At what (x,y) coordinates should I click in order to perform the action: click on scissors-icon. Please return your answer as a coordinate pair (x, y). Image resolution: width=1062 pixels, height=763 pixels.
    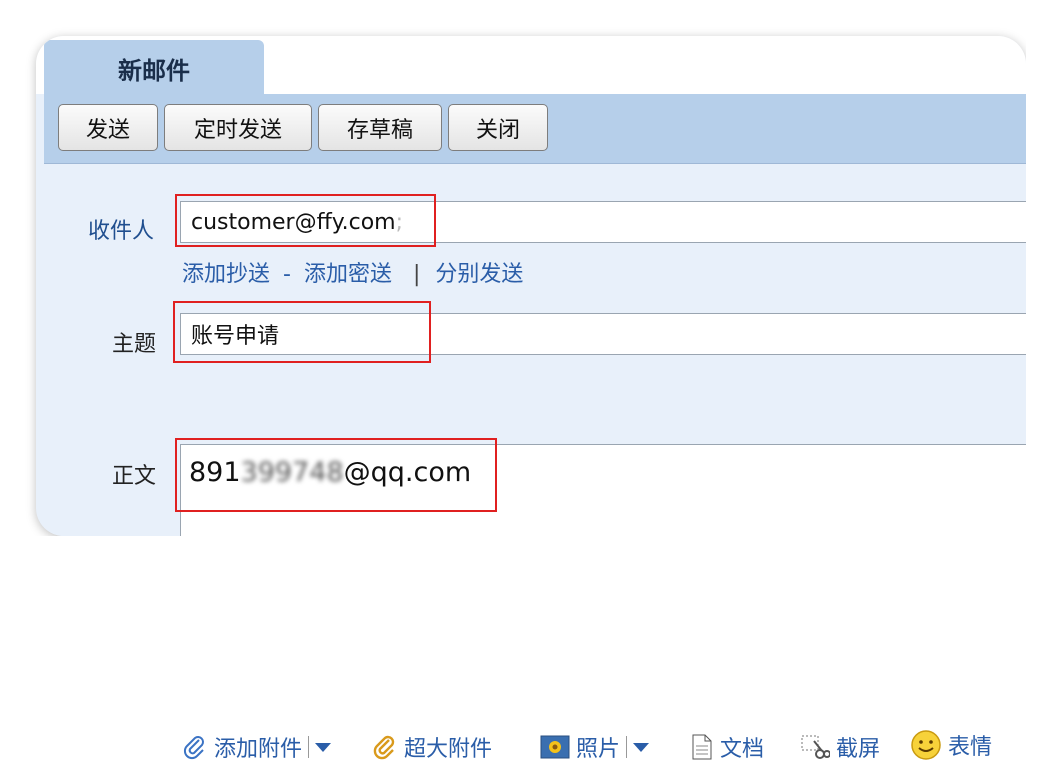
    Looking at the image, I should click on (815, 747).